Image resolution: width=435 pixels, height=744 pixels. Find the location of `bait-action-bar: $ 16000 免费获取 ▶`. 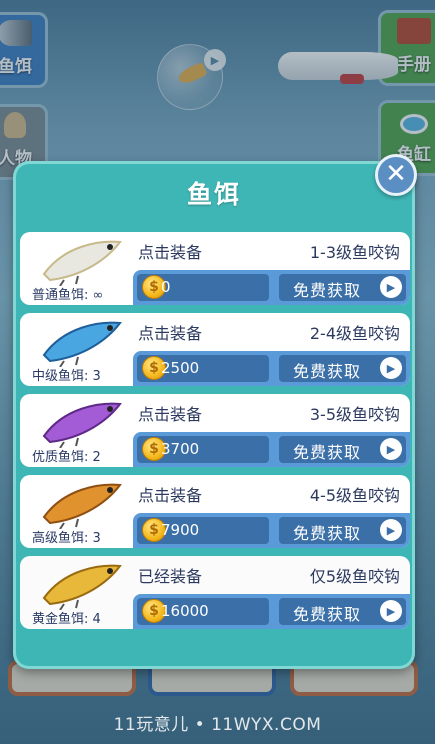

bait-action-bar: $ 16000 免费获取 ▶ is located at coordinates (271, 611).